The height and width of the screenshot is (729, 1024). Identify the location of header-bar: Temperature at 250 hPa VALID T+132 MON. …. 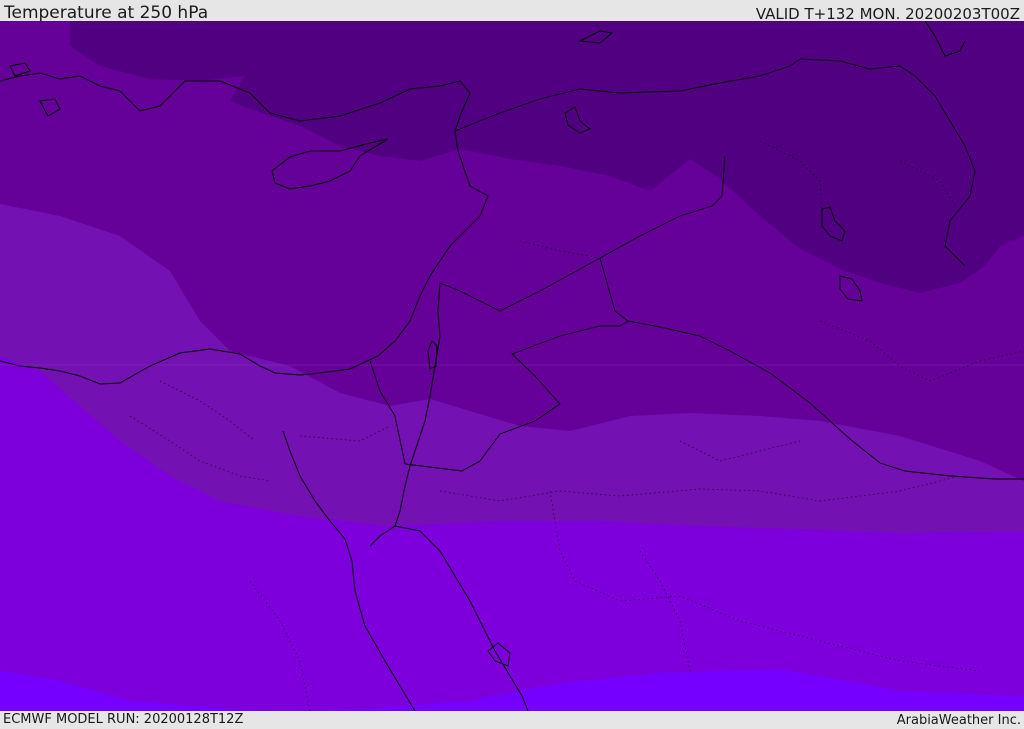
(512, 11).